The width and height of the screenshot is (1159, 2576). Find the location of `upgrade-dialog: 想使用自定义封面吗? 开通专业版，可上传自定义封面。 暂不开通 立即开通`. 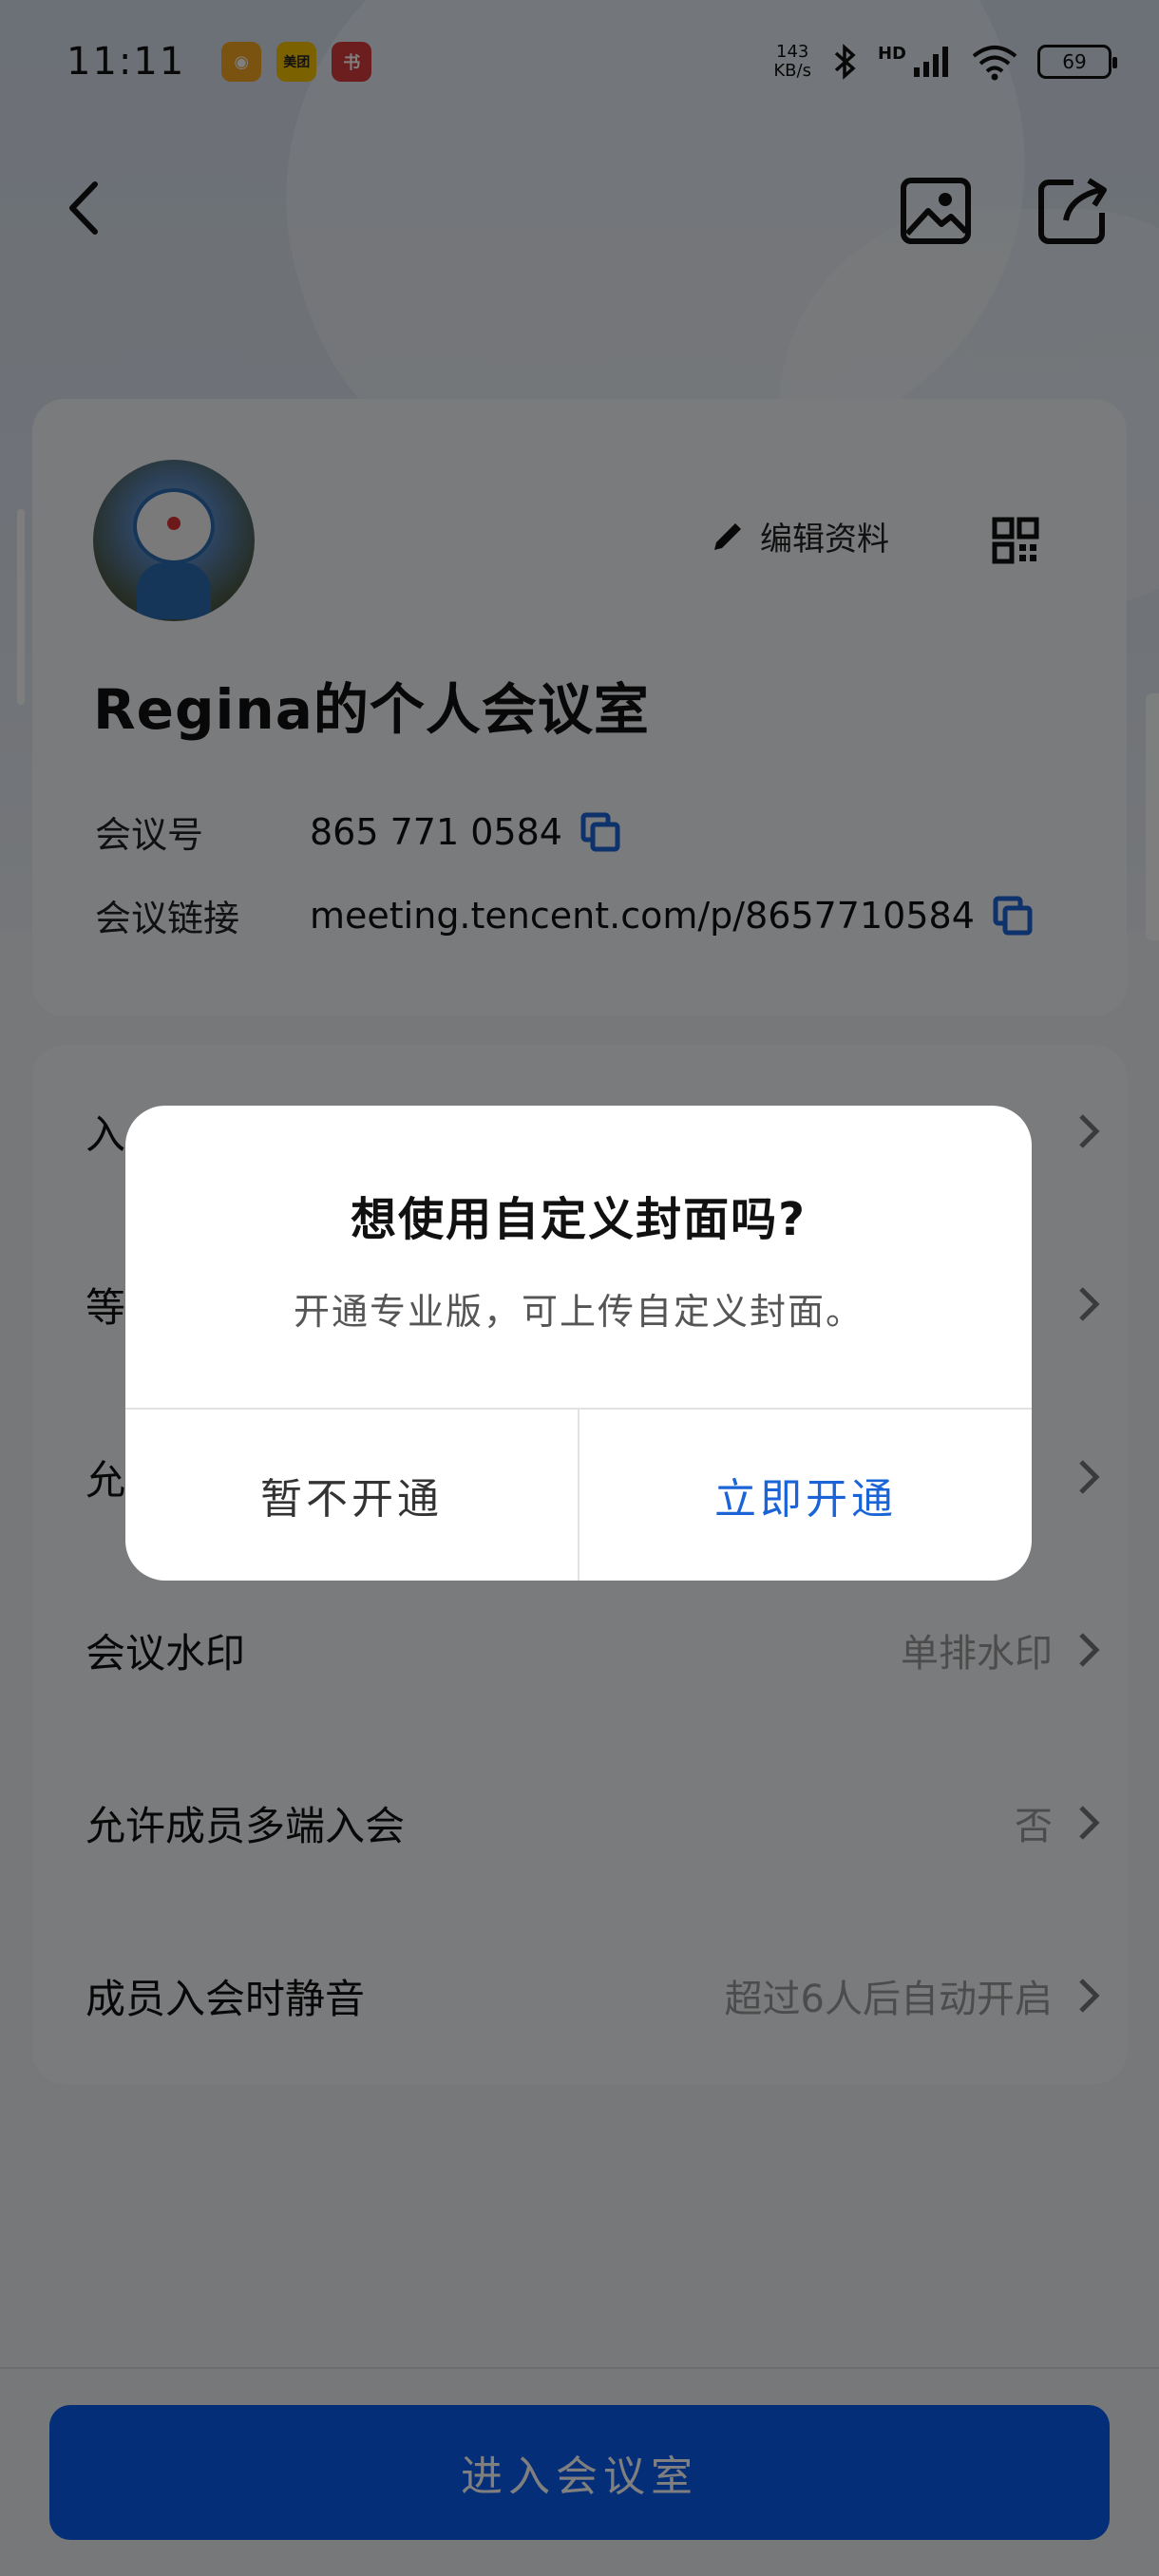

upgrade-dialog: 想使用自定义封面吗? 开通专业版，可上传自定义封面。 暂不开通 立即开通 is located at coordinates (578, 1343).